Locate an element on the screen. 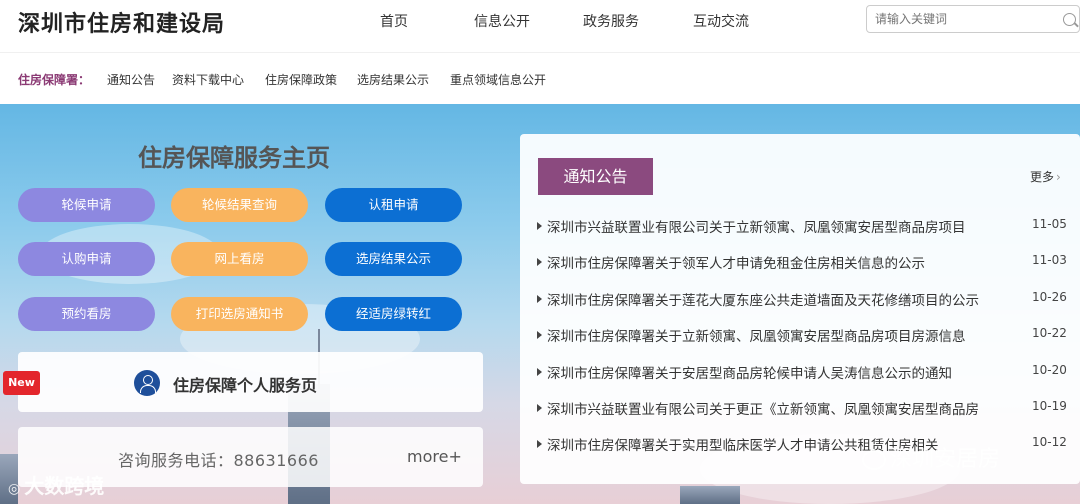 Image resolution: width=1080 pixels, height=504 pixels. notice-item: 深圳市住房保障署关于领军人才申请免租金住房相关信息的公示 11-03 is located at coordinates (804, 262).